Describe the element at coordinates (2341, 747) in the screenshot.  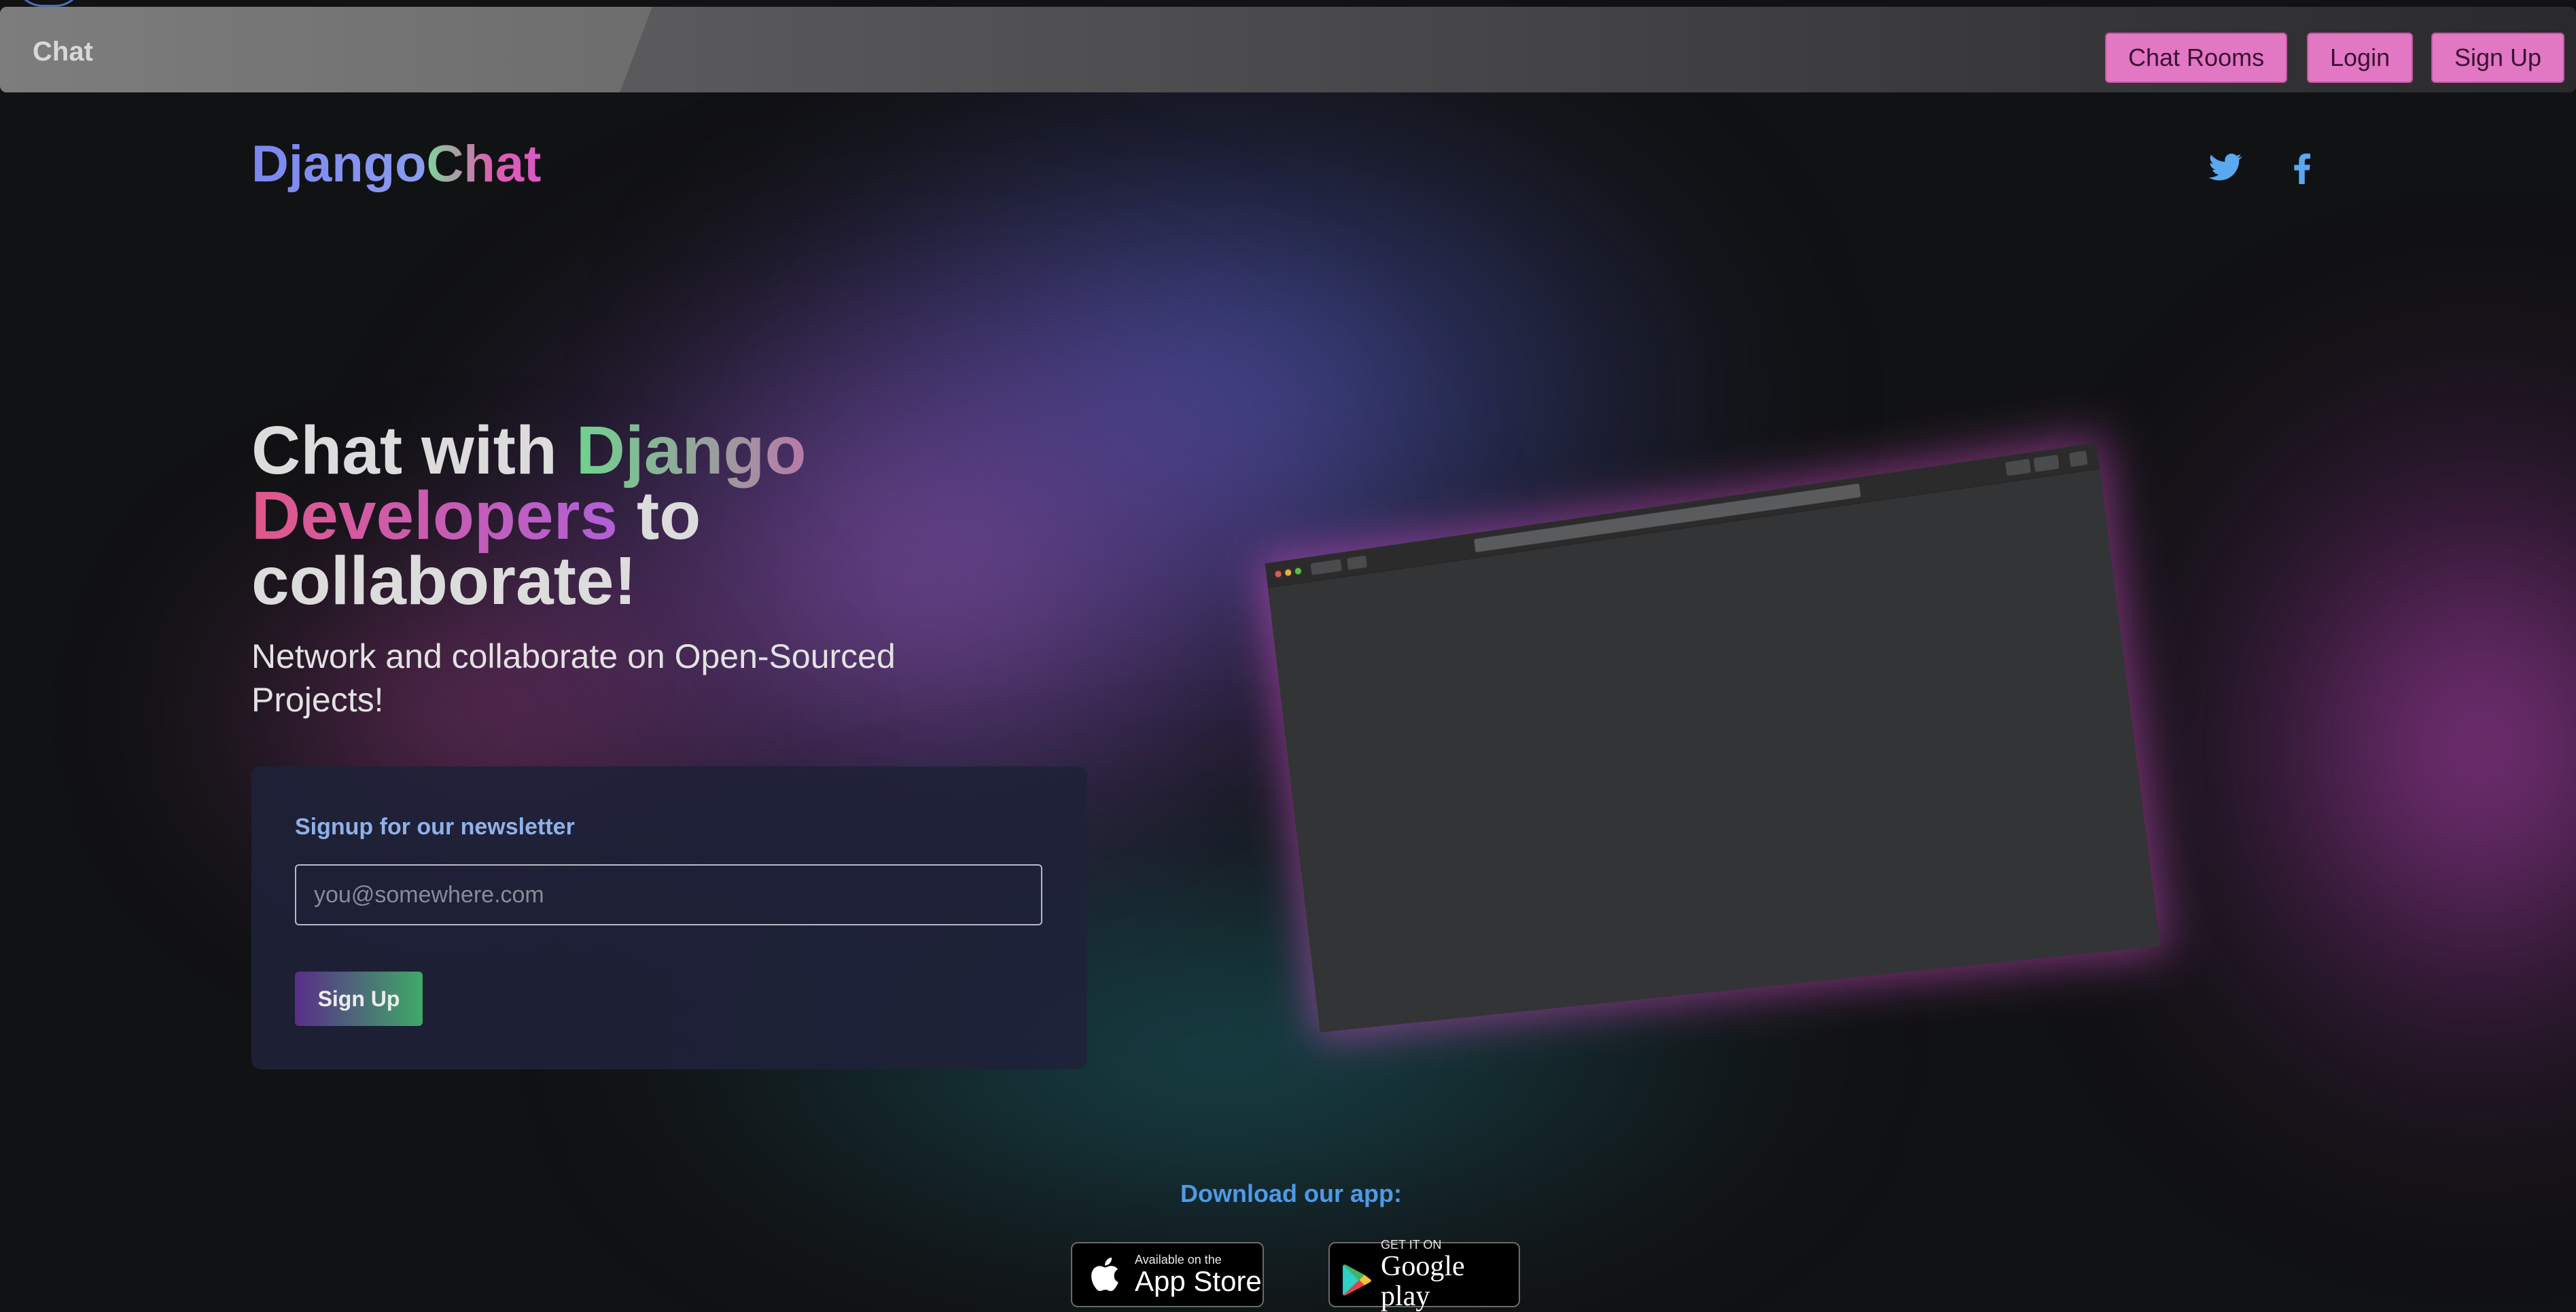
I see `background-glow-right` at that location.